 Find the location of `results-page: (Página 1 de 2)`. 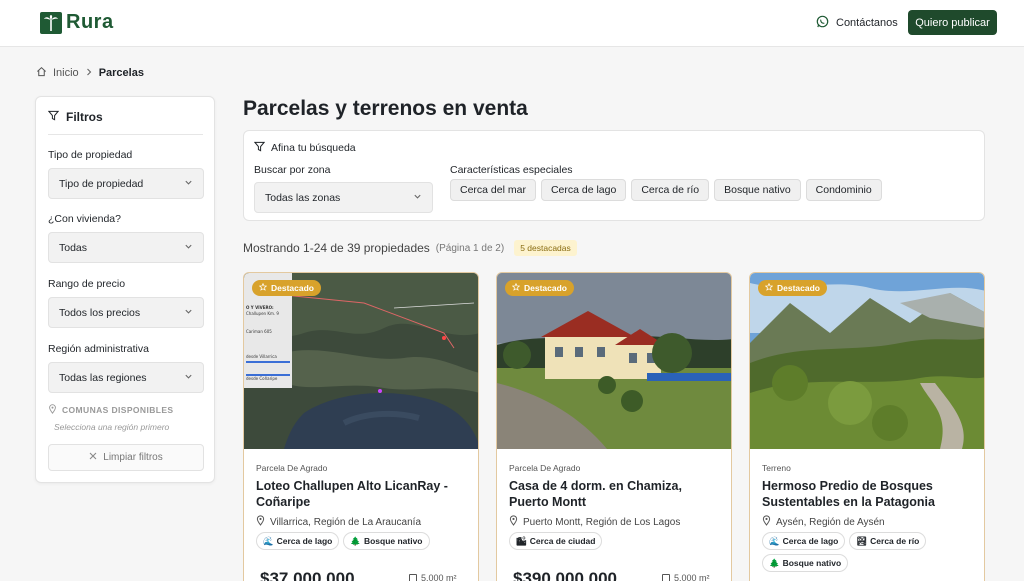

results-page: (Página 1 de 2) is located at coordinates (470, 248).